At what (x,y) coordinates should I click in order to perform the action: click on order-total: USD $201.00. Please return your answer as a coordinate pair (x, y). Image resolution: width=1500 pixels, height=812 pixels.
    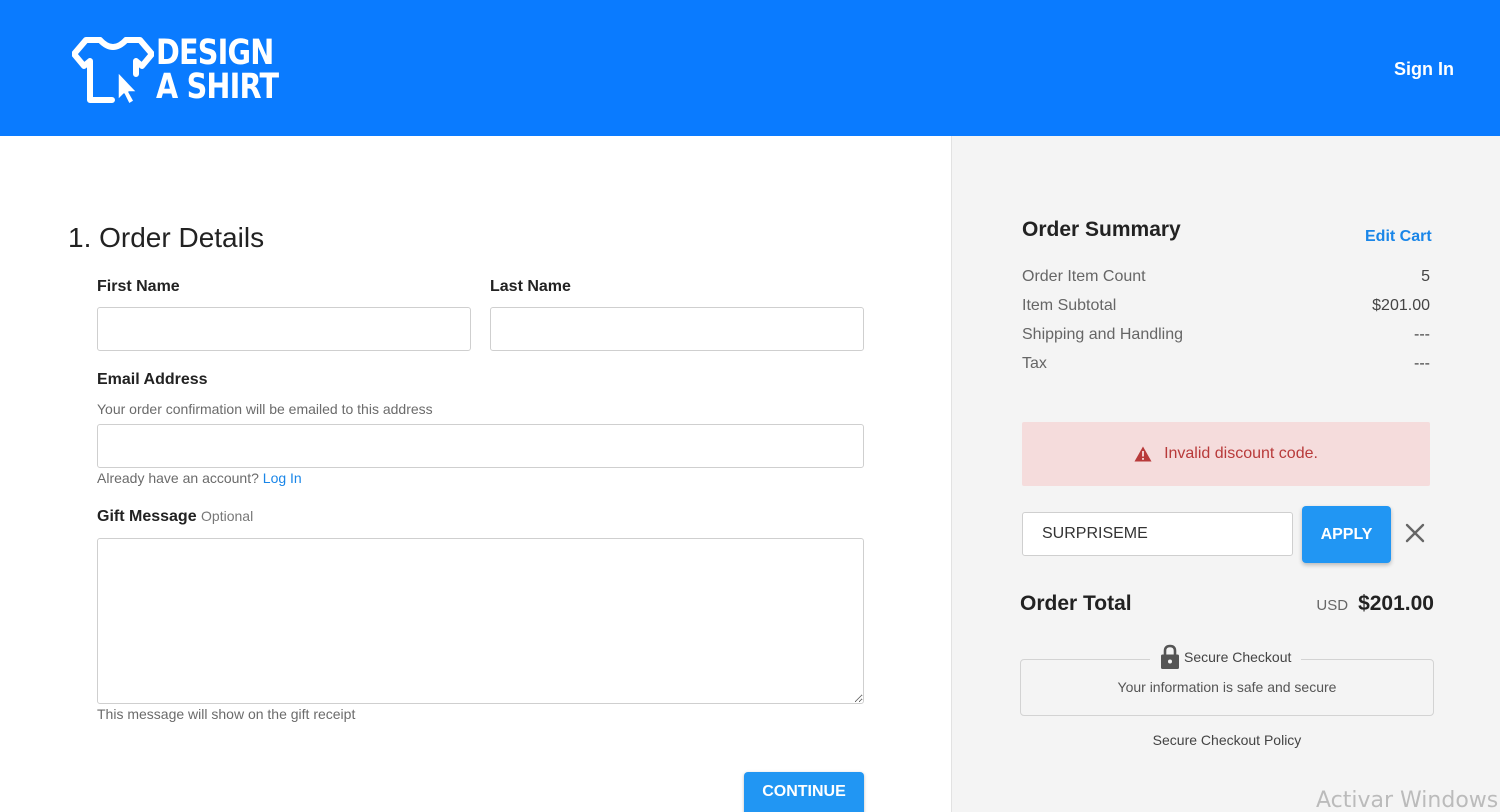
    Looking at the image, I should click on (1375, 604).